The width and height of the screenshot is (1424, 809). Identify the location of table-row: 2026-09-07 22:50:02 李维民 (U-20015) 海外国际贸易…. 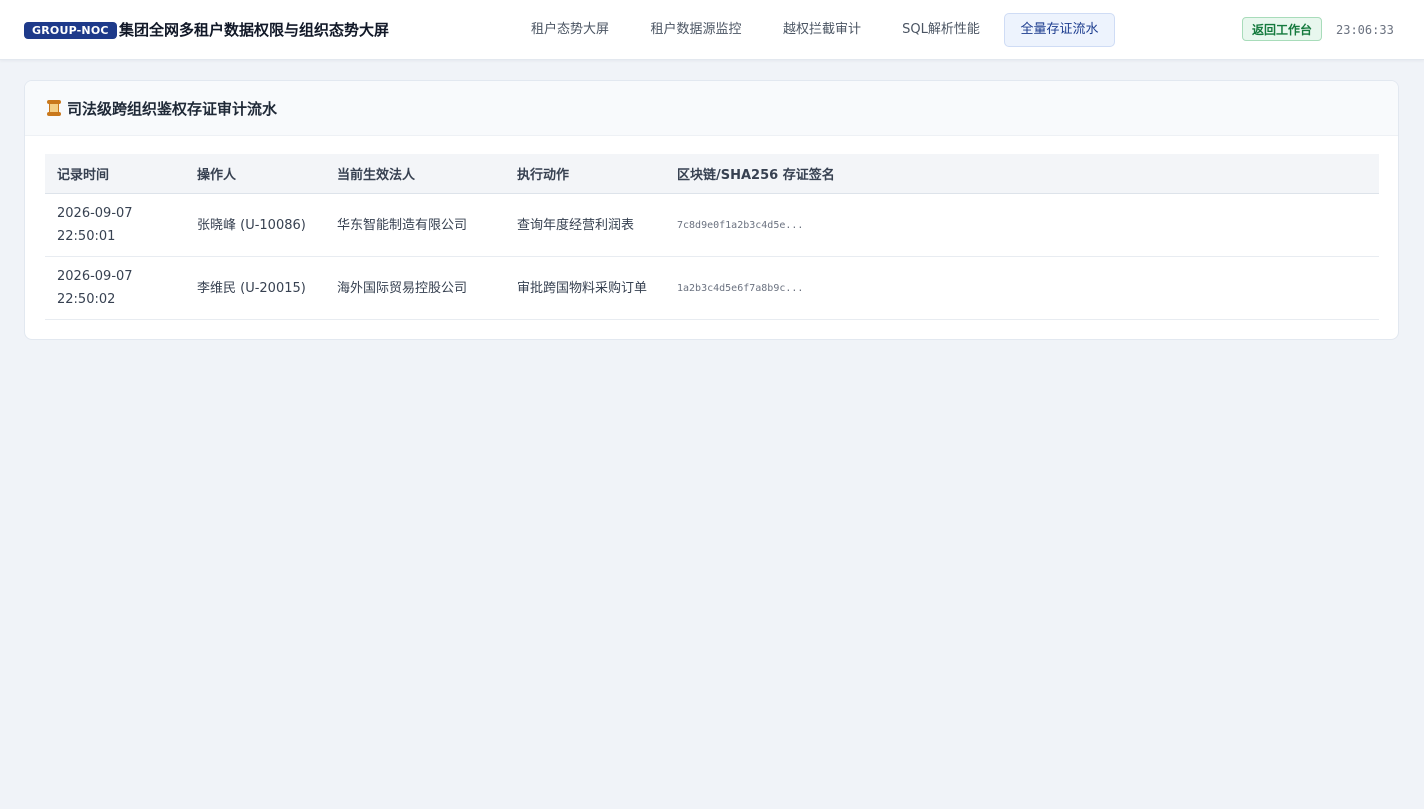
(712, 288).